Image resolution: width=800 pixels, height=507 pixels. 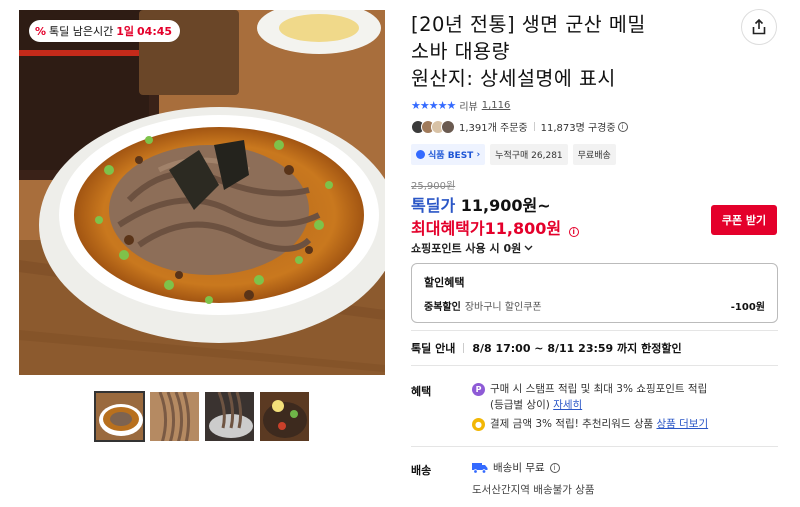 What do you see at coordinates (468, 107) in the screenshot?
I see `review-label: 리뷰` at bounding box center [468, 107].